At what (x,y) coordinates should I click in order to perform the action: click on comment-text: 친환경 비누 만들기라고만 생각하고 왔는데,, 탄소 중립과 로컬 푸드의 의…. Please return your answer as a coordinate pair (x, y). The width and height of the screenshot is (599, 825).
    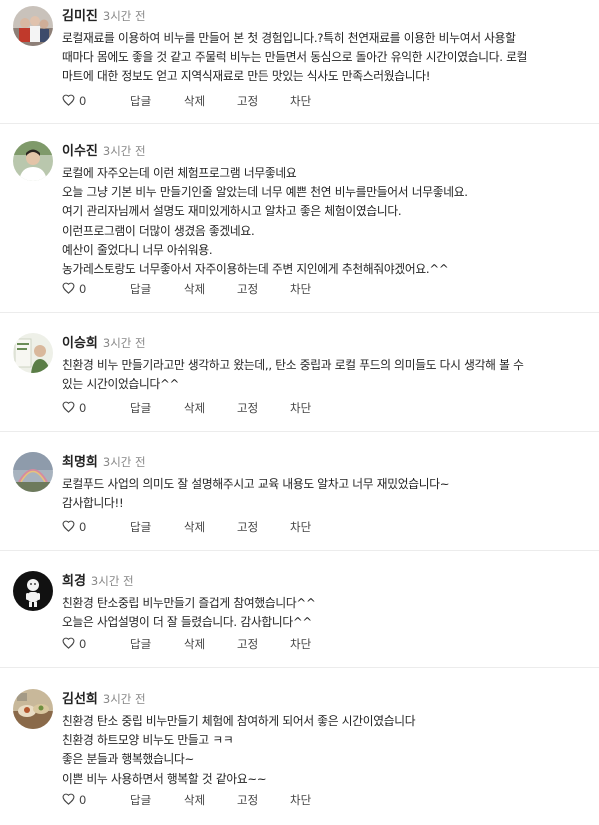
    Looking at the image, I should click on (293, 375).